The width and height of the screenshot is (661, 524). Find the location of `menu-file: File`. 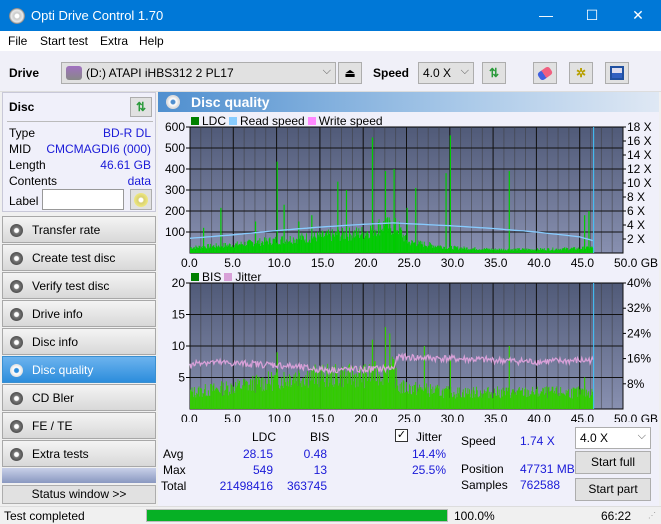

menu-file: File is located at coordinates (17, 41).